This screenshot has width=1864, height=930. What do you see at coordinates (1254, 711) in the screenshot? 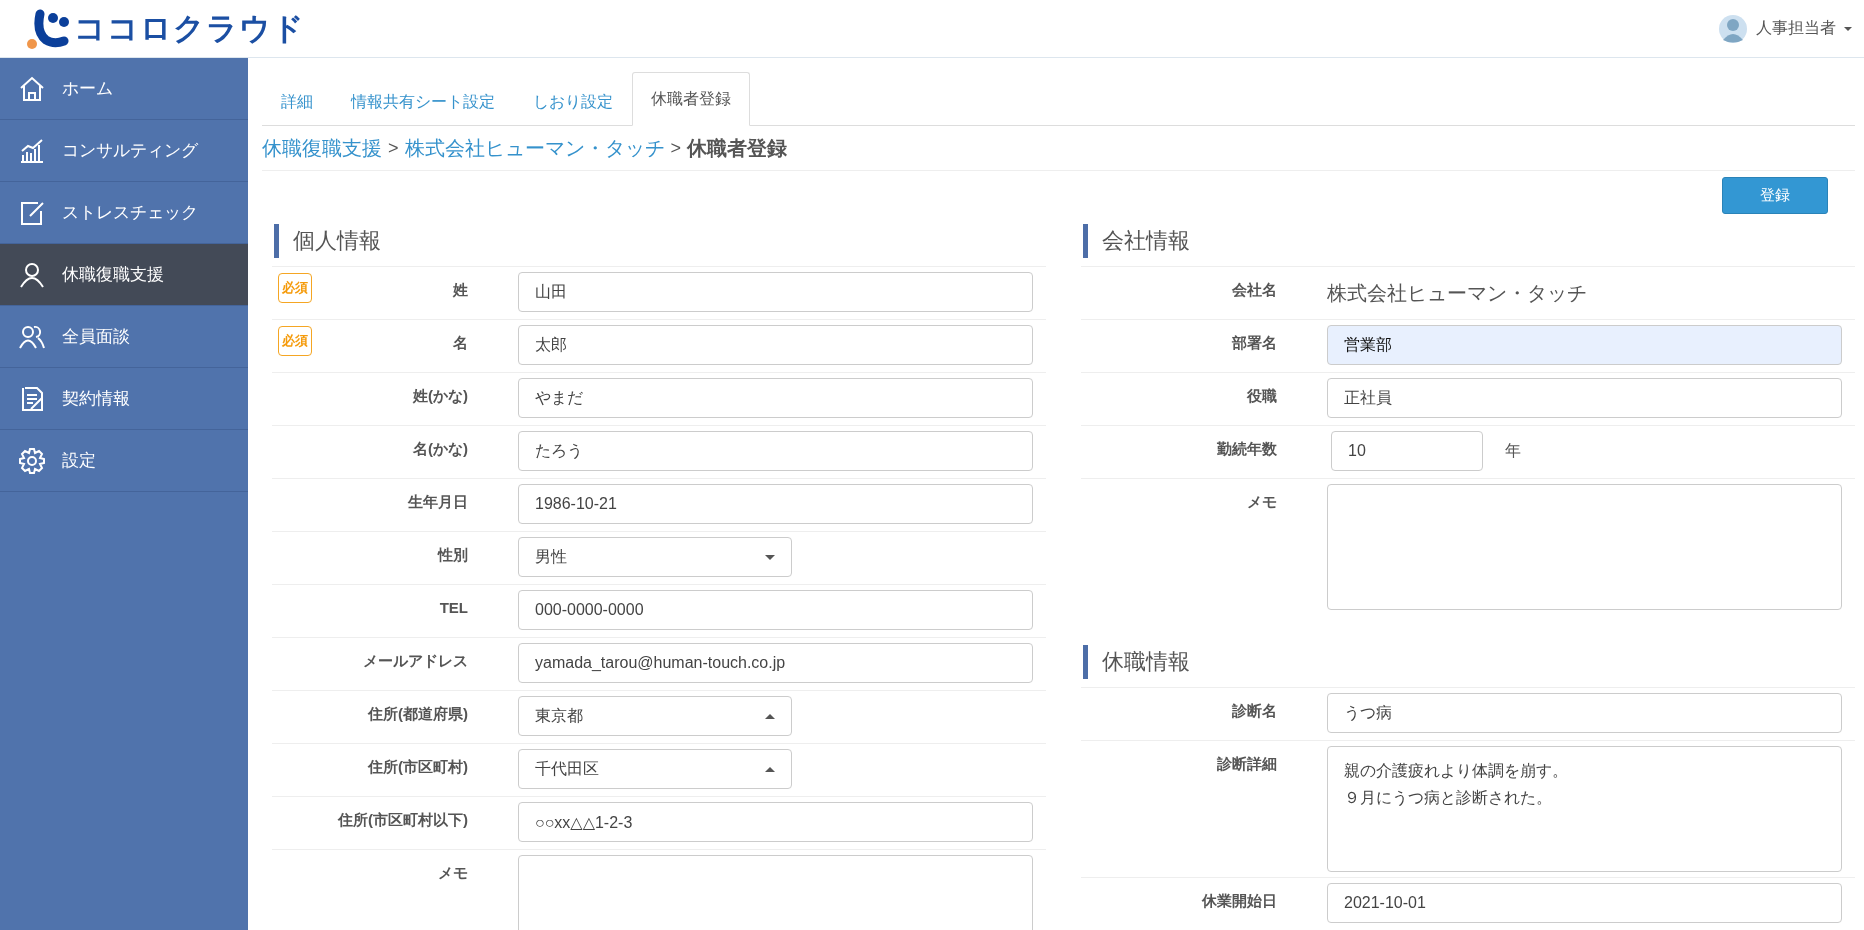
I see `field-label: 診断名` at bounding box center [1254, 711].